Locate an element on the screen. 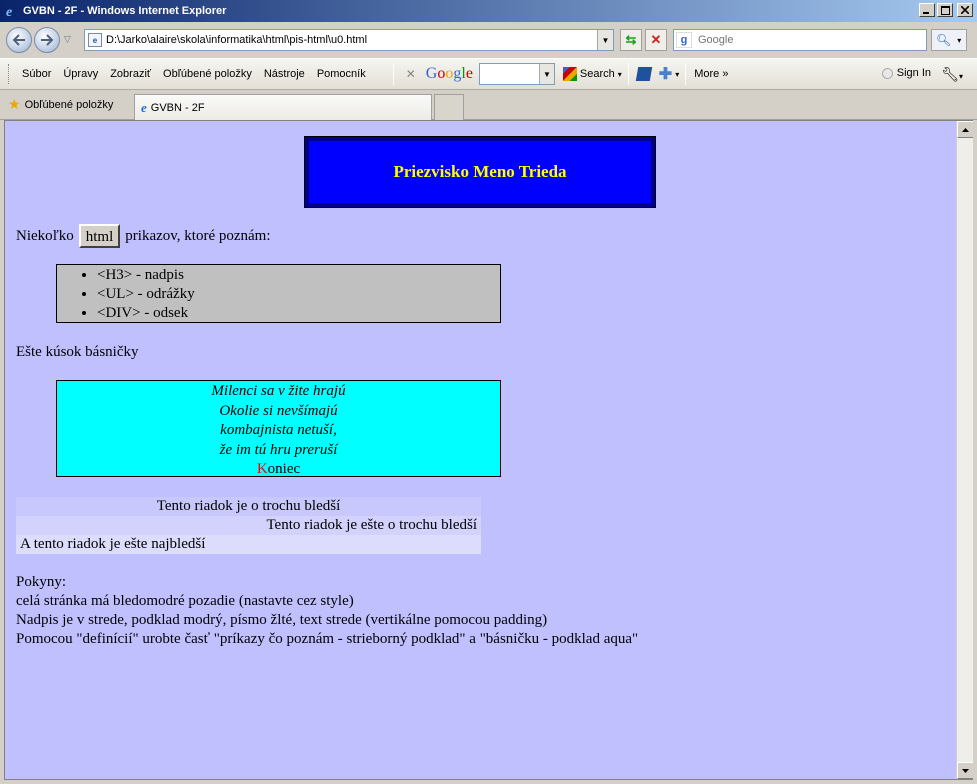 This screenshot has height=784, width=977. menu-view: Zobraziť is located at coordinates (130, 74).